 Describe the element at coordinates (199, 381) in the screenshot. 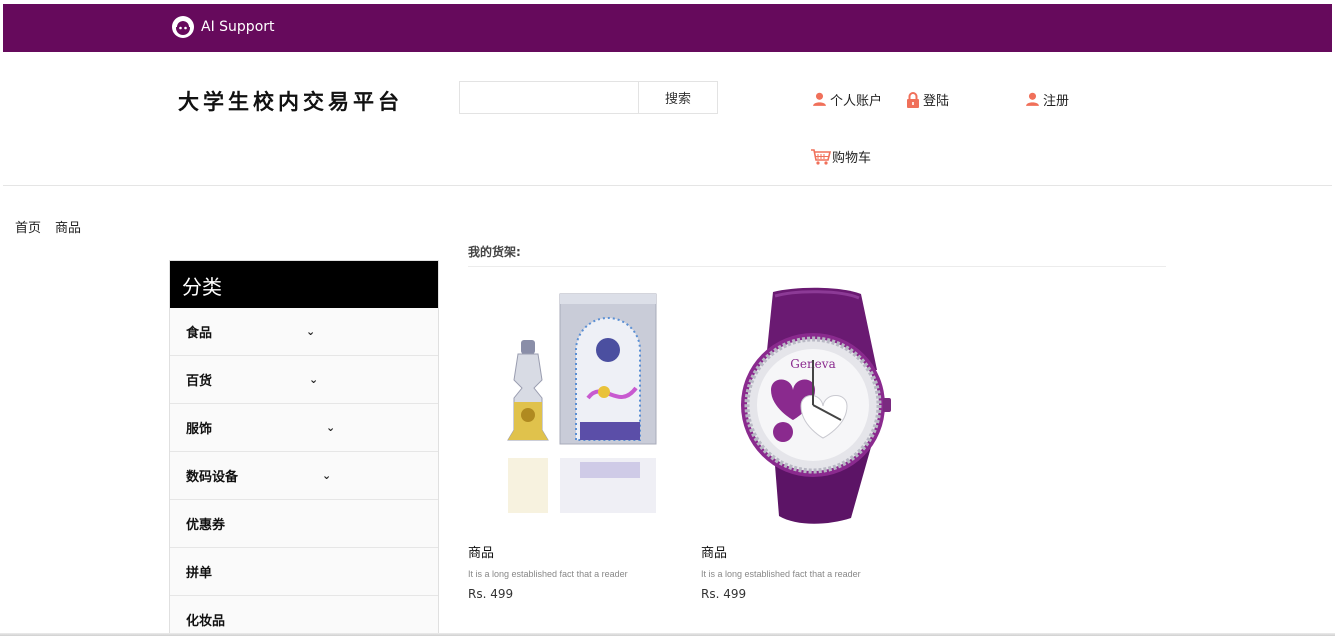

I see `category-label: 百货` at that location.